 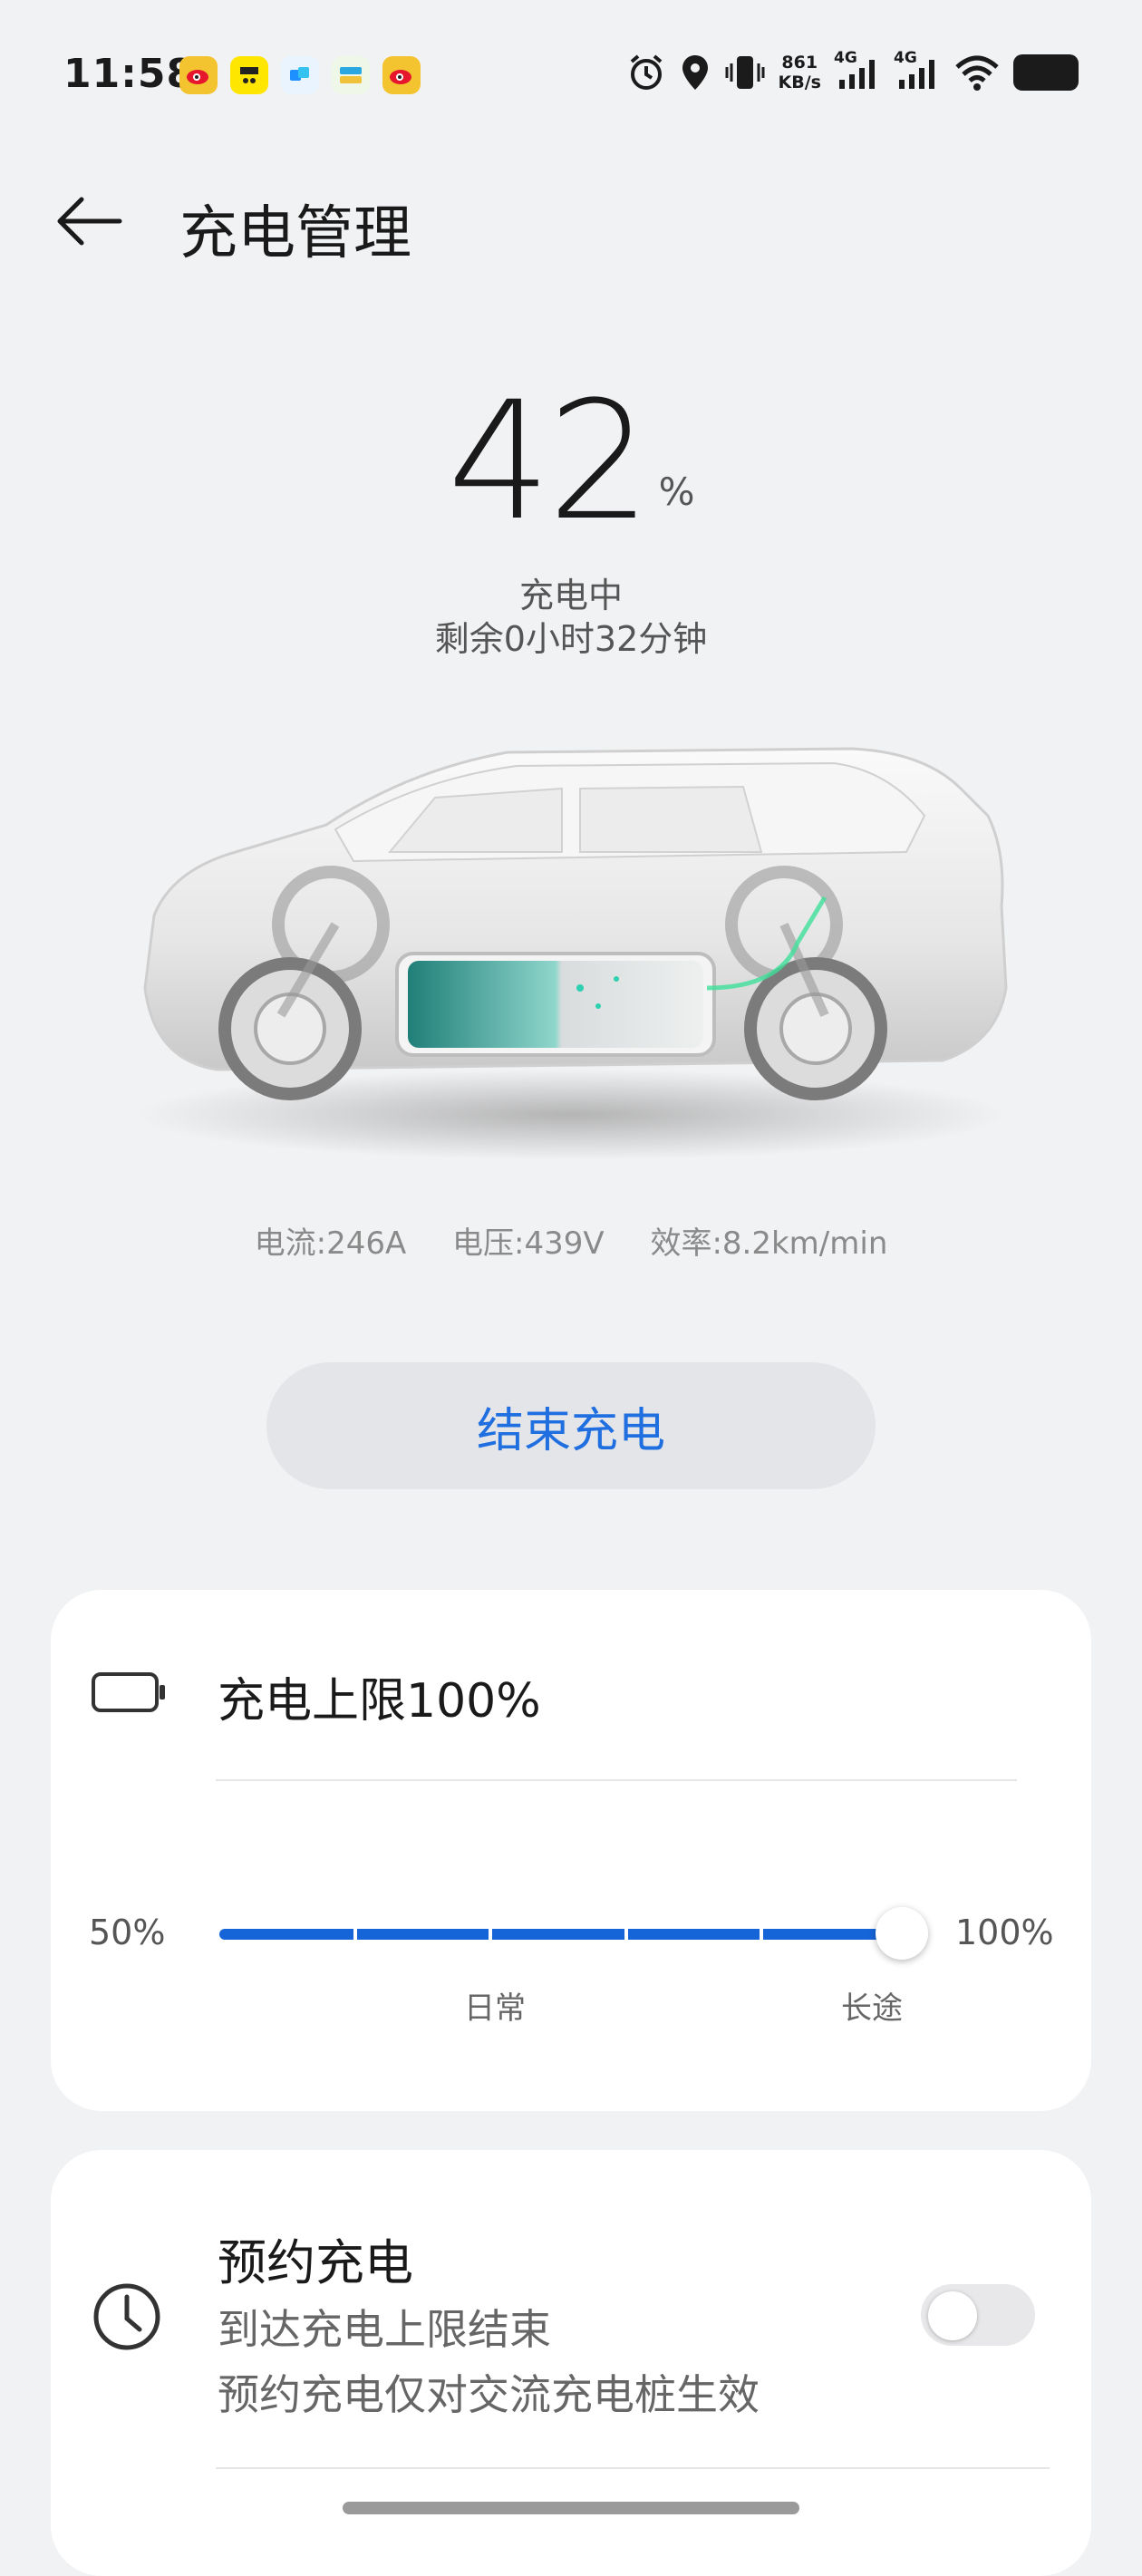 What do you see at coordinates (129, 74) in the screenshot?
I see `status-time: 11:58` at bounding box center [129, 74].